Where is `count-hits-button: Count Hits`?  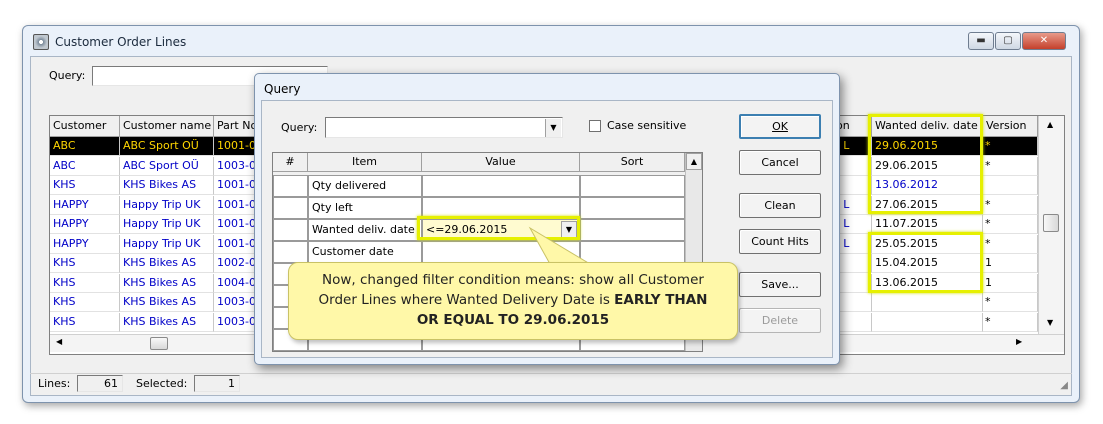
count-hits-button: Count Hits is located at coordinates (780, 241).